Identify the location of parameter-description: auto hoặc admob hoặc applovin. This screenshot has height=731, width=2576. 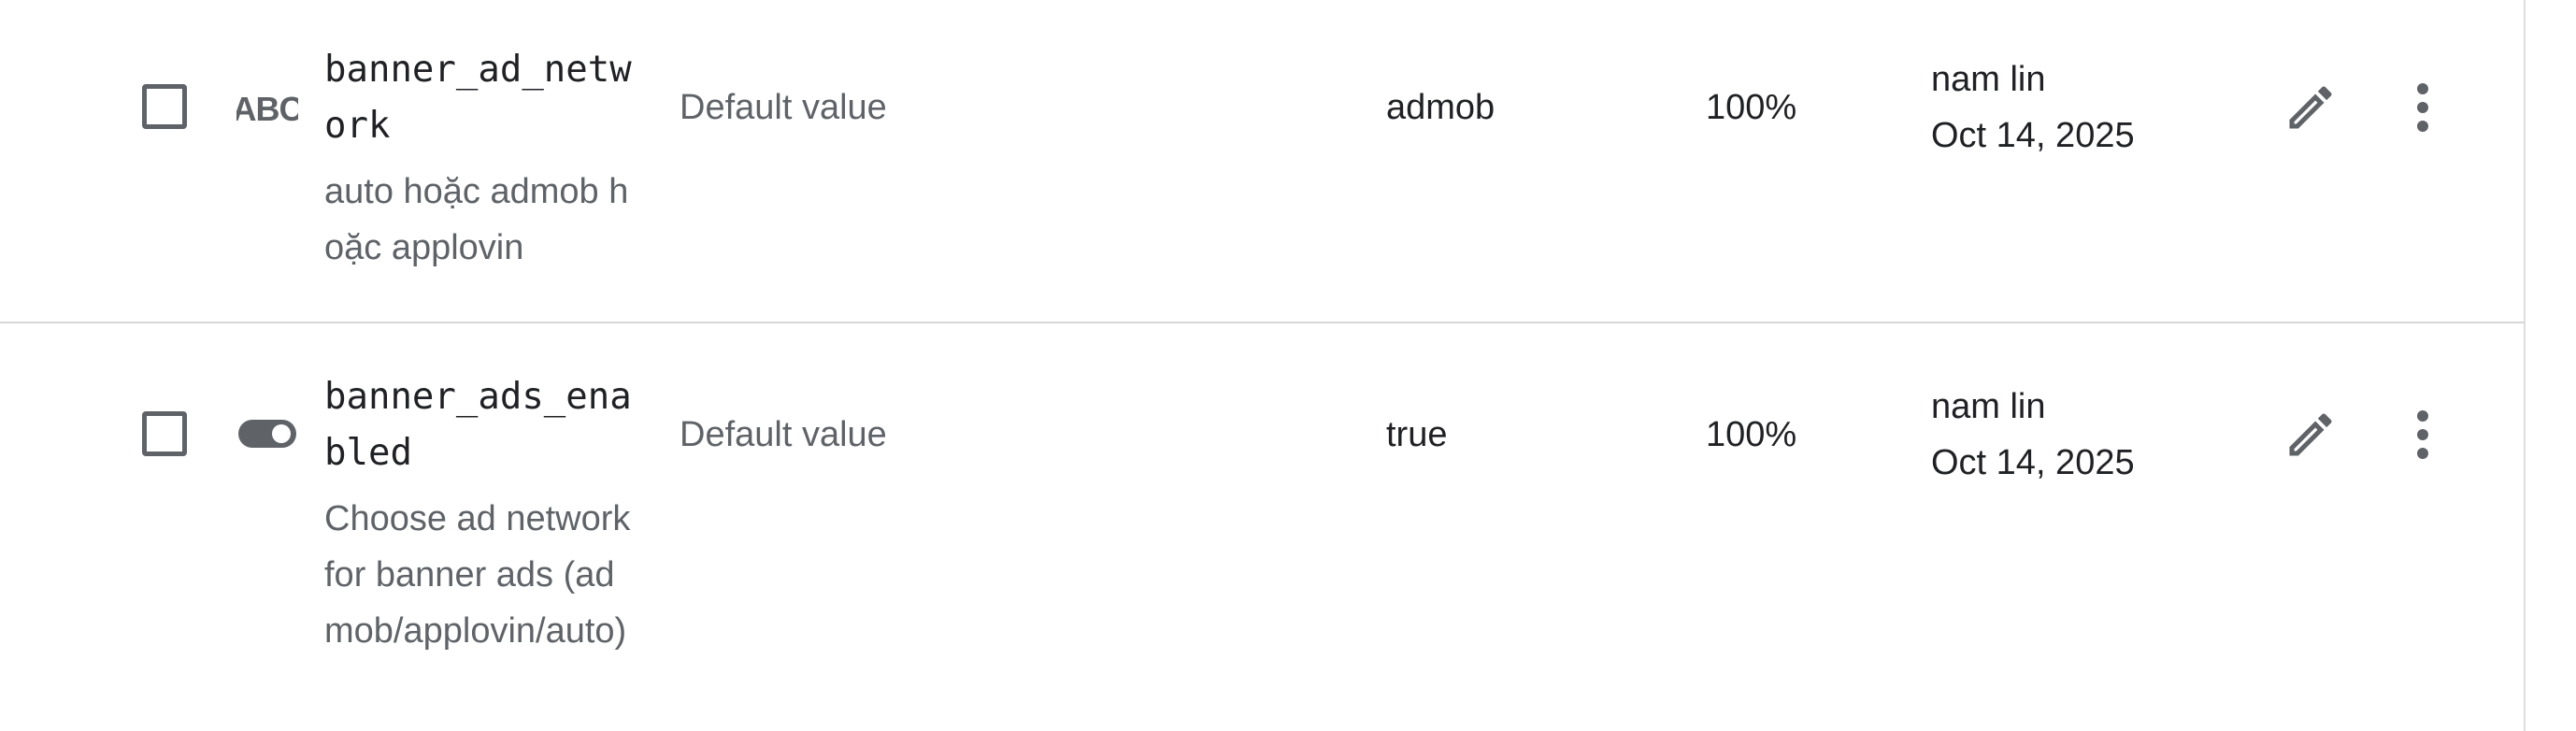
(476, 219).